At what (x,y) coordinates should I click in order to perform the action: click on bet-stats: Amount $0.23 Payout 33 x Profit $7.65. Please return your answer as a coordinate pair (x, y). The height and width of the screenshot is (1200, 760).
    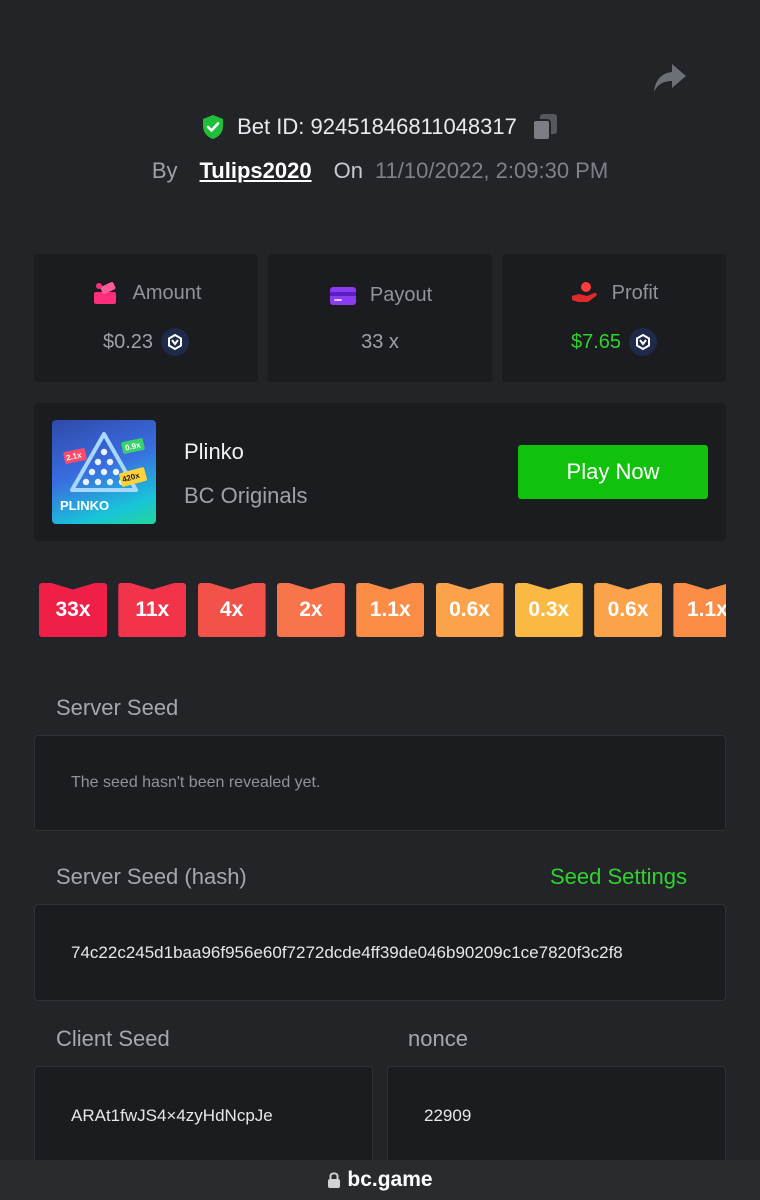
    Looking at the image, I should click on (380, 318).